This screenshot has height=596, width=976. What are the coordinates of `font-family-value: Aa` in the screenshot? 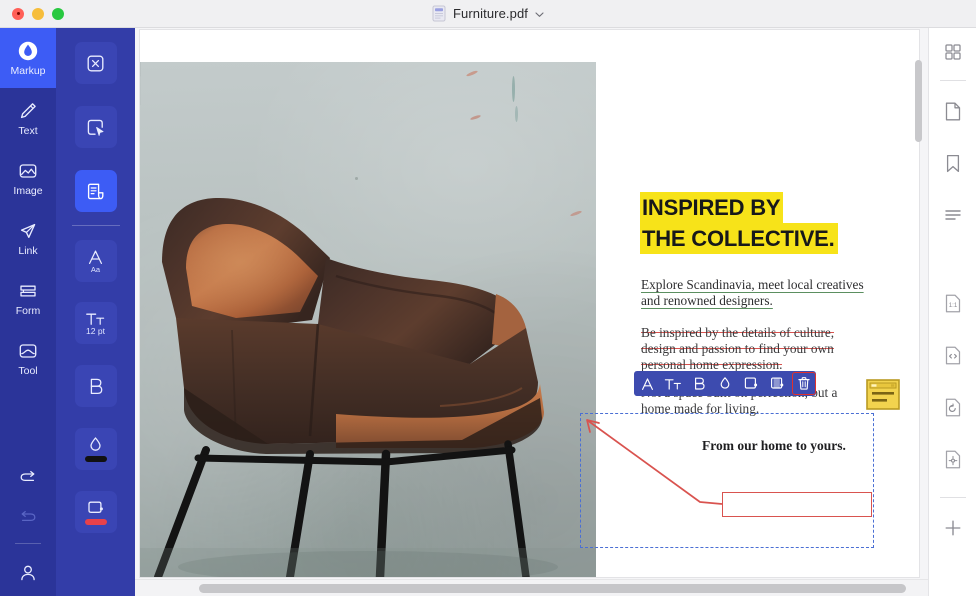 It's located at (95, 269).